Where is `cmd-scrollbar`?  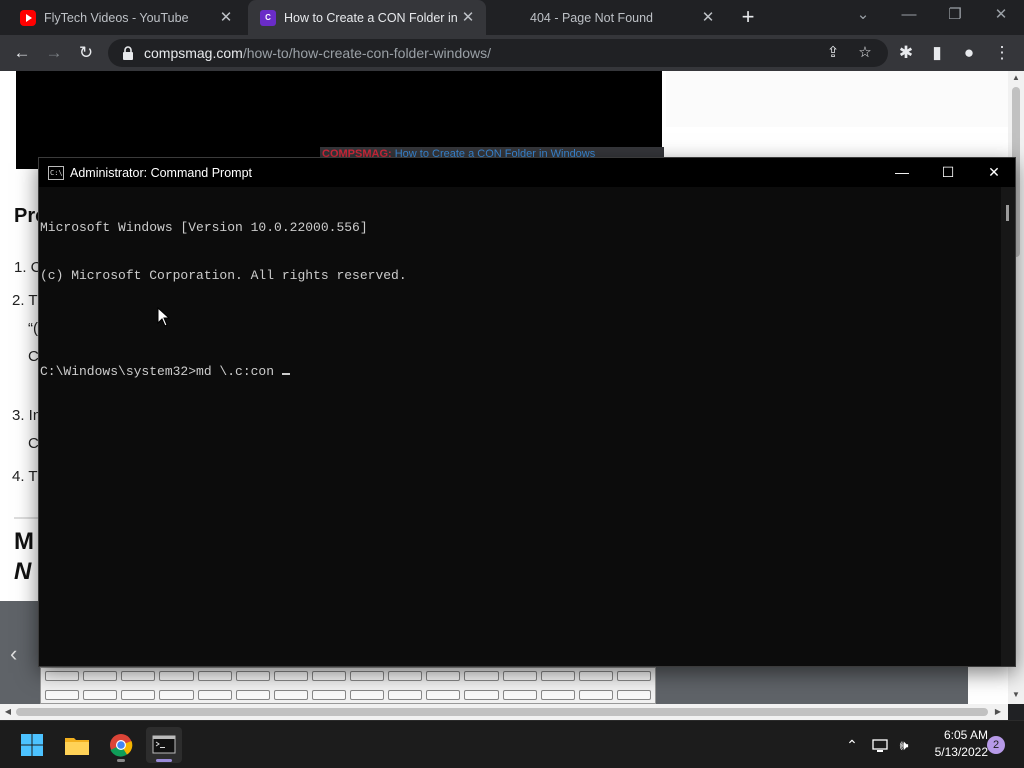
cmd-scrollbar is located at coordinates (1008, 426).